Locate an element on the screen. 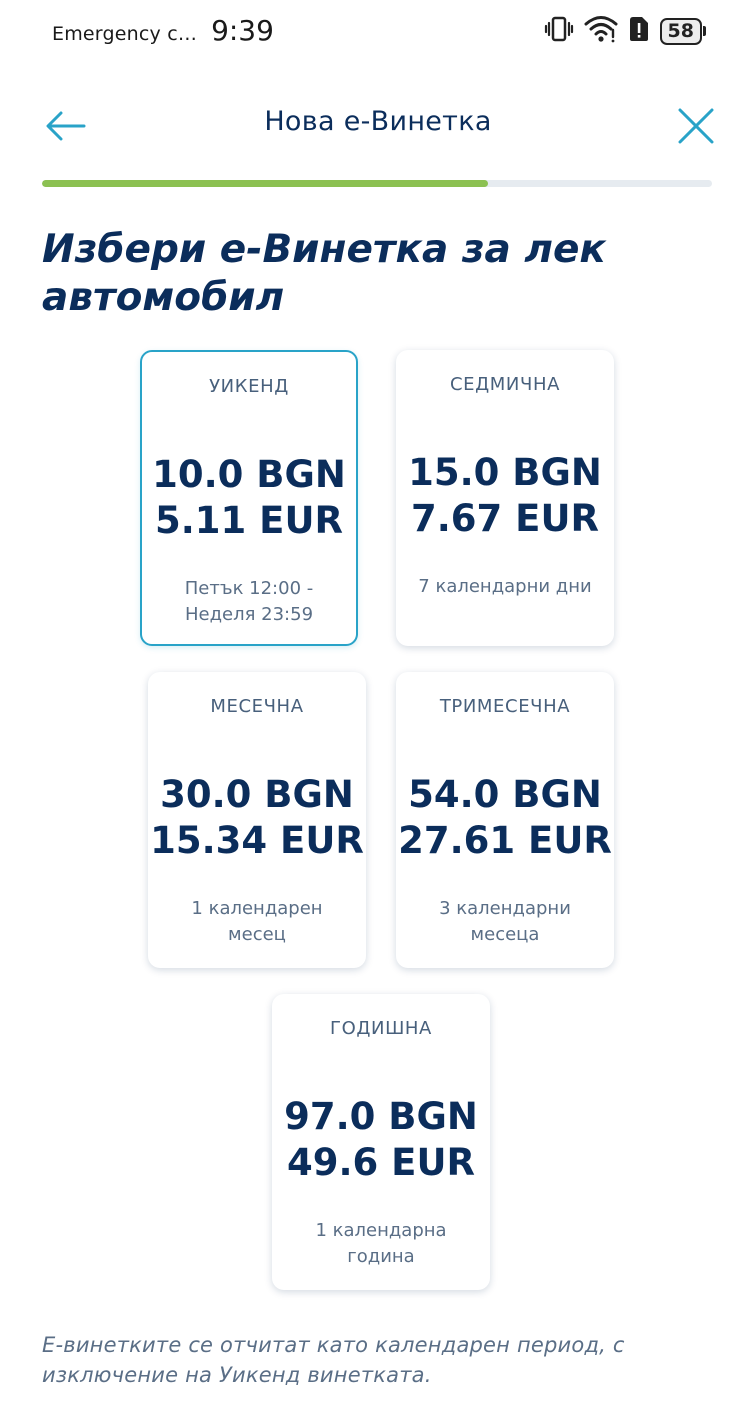  card-title: ТРИМЕСЕЧНА is located at coordinates (505, 706).